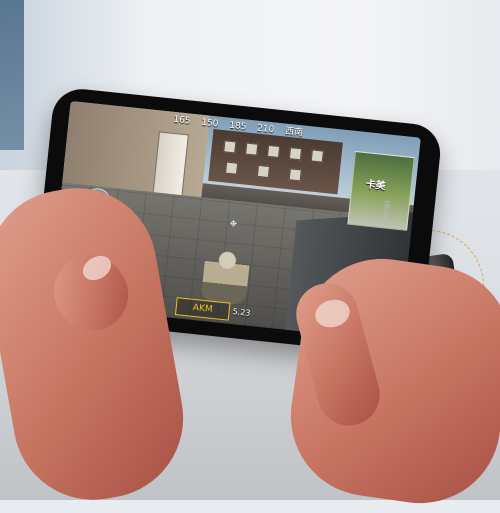  Describe the element at coordinates (376, 186) in the screenshot. I see `map-marker-label: 卡美` at that location.